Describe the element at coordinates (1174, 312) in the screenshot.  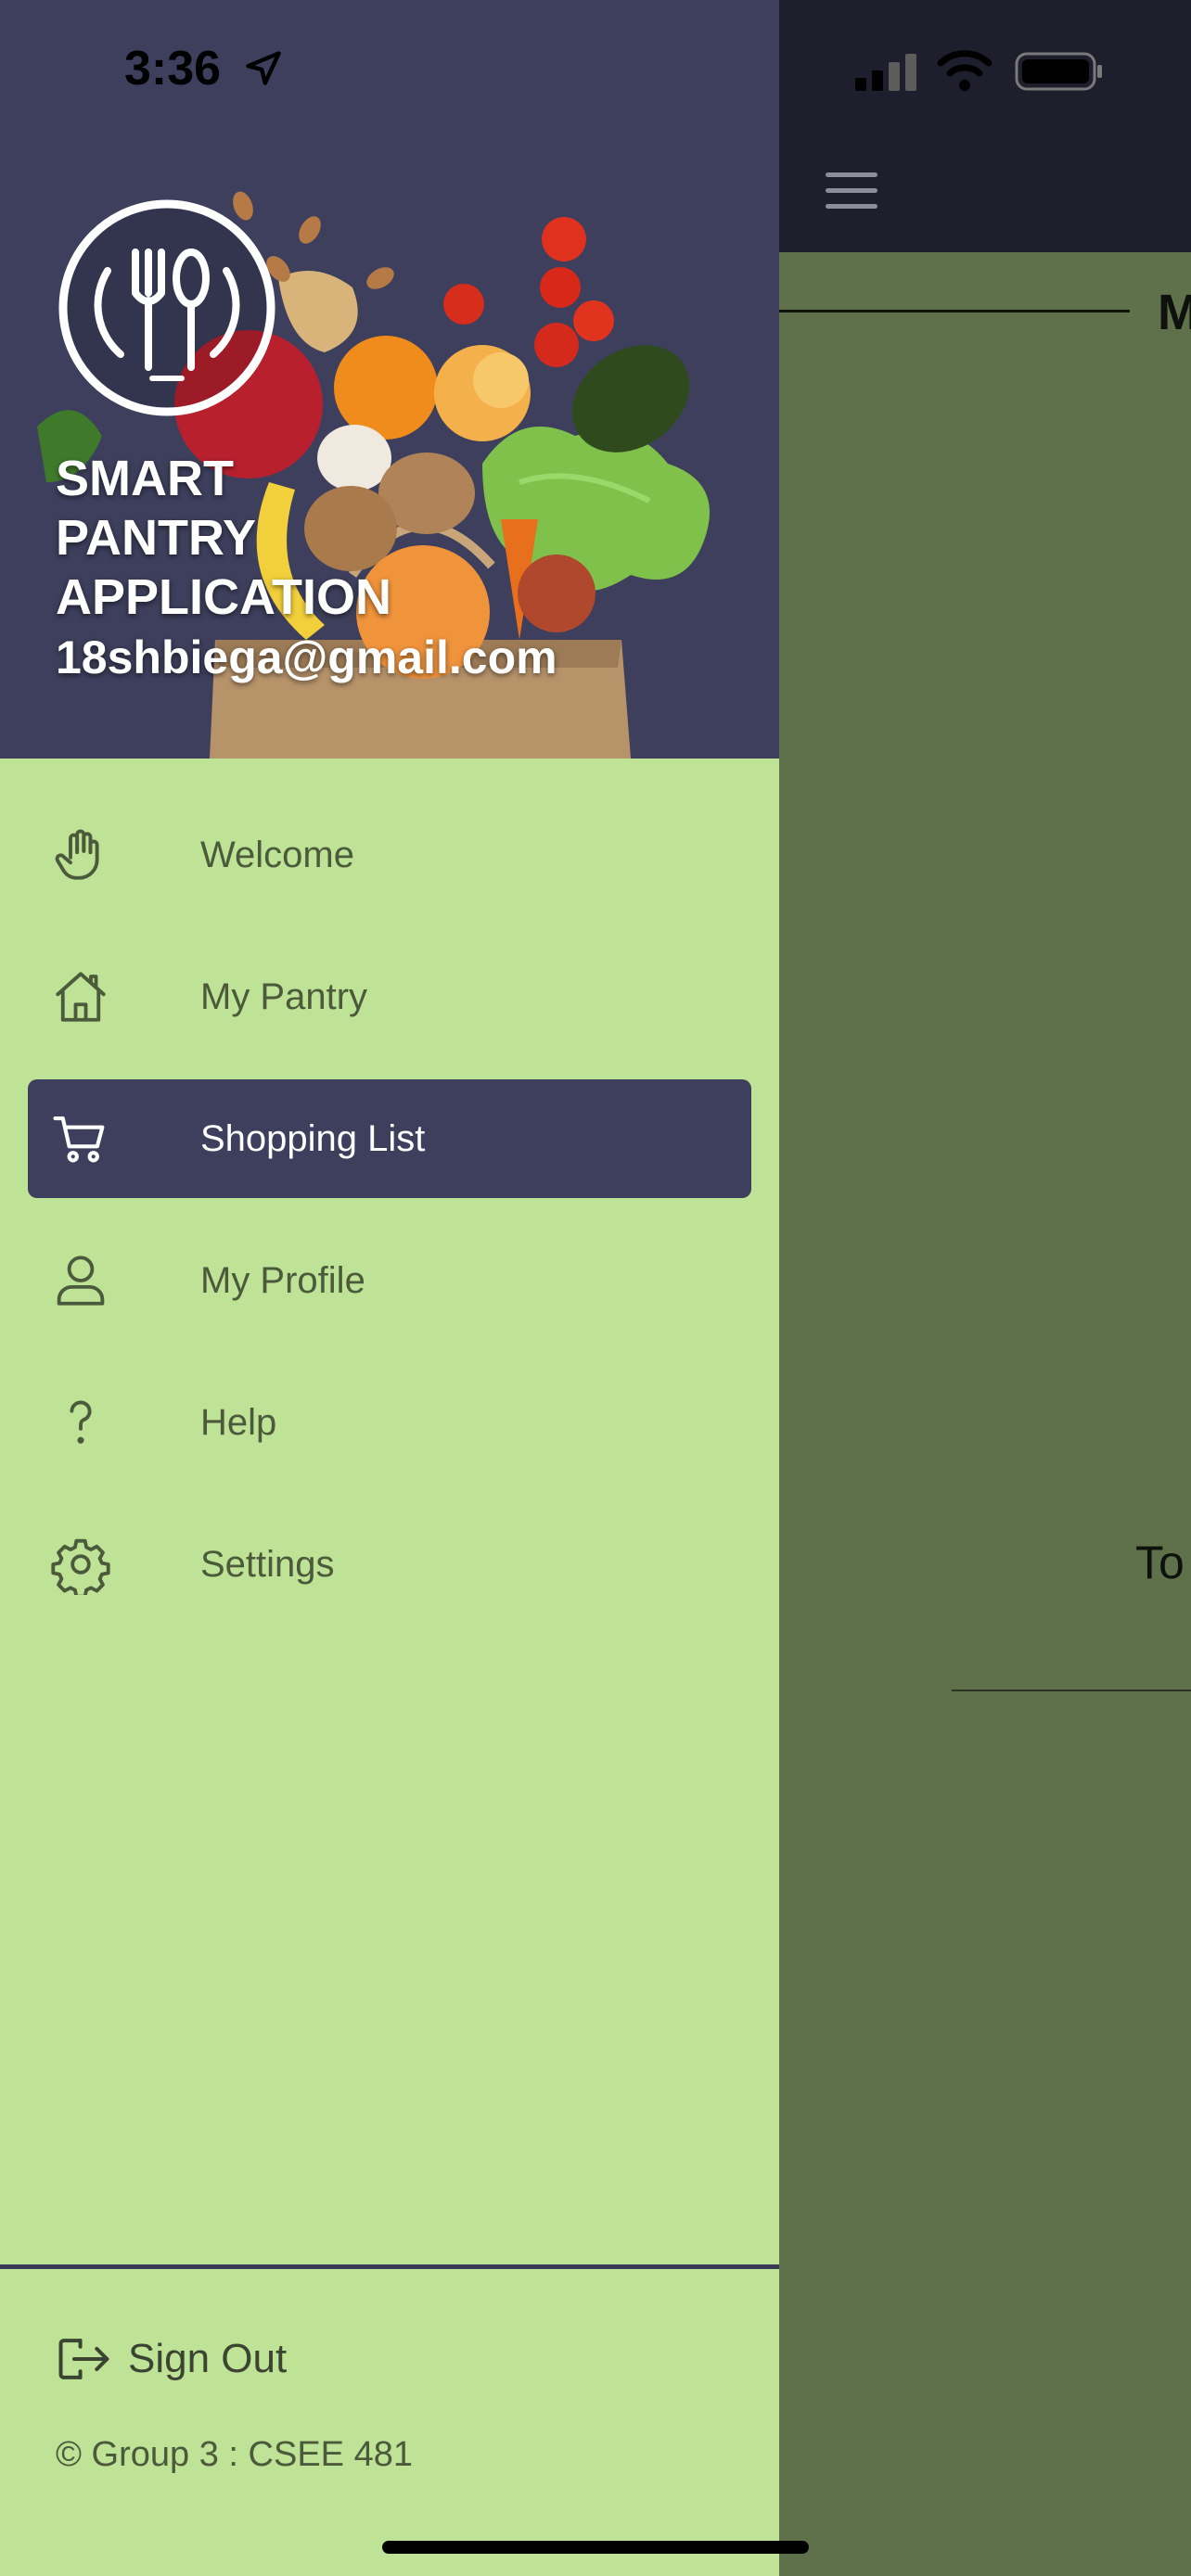
I see `screen-heading-fragment: M` at that location.